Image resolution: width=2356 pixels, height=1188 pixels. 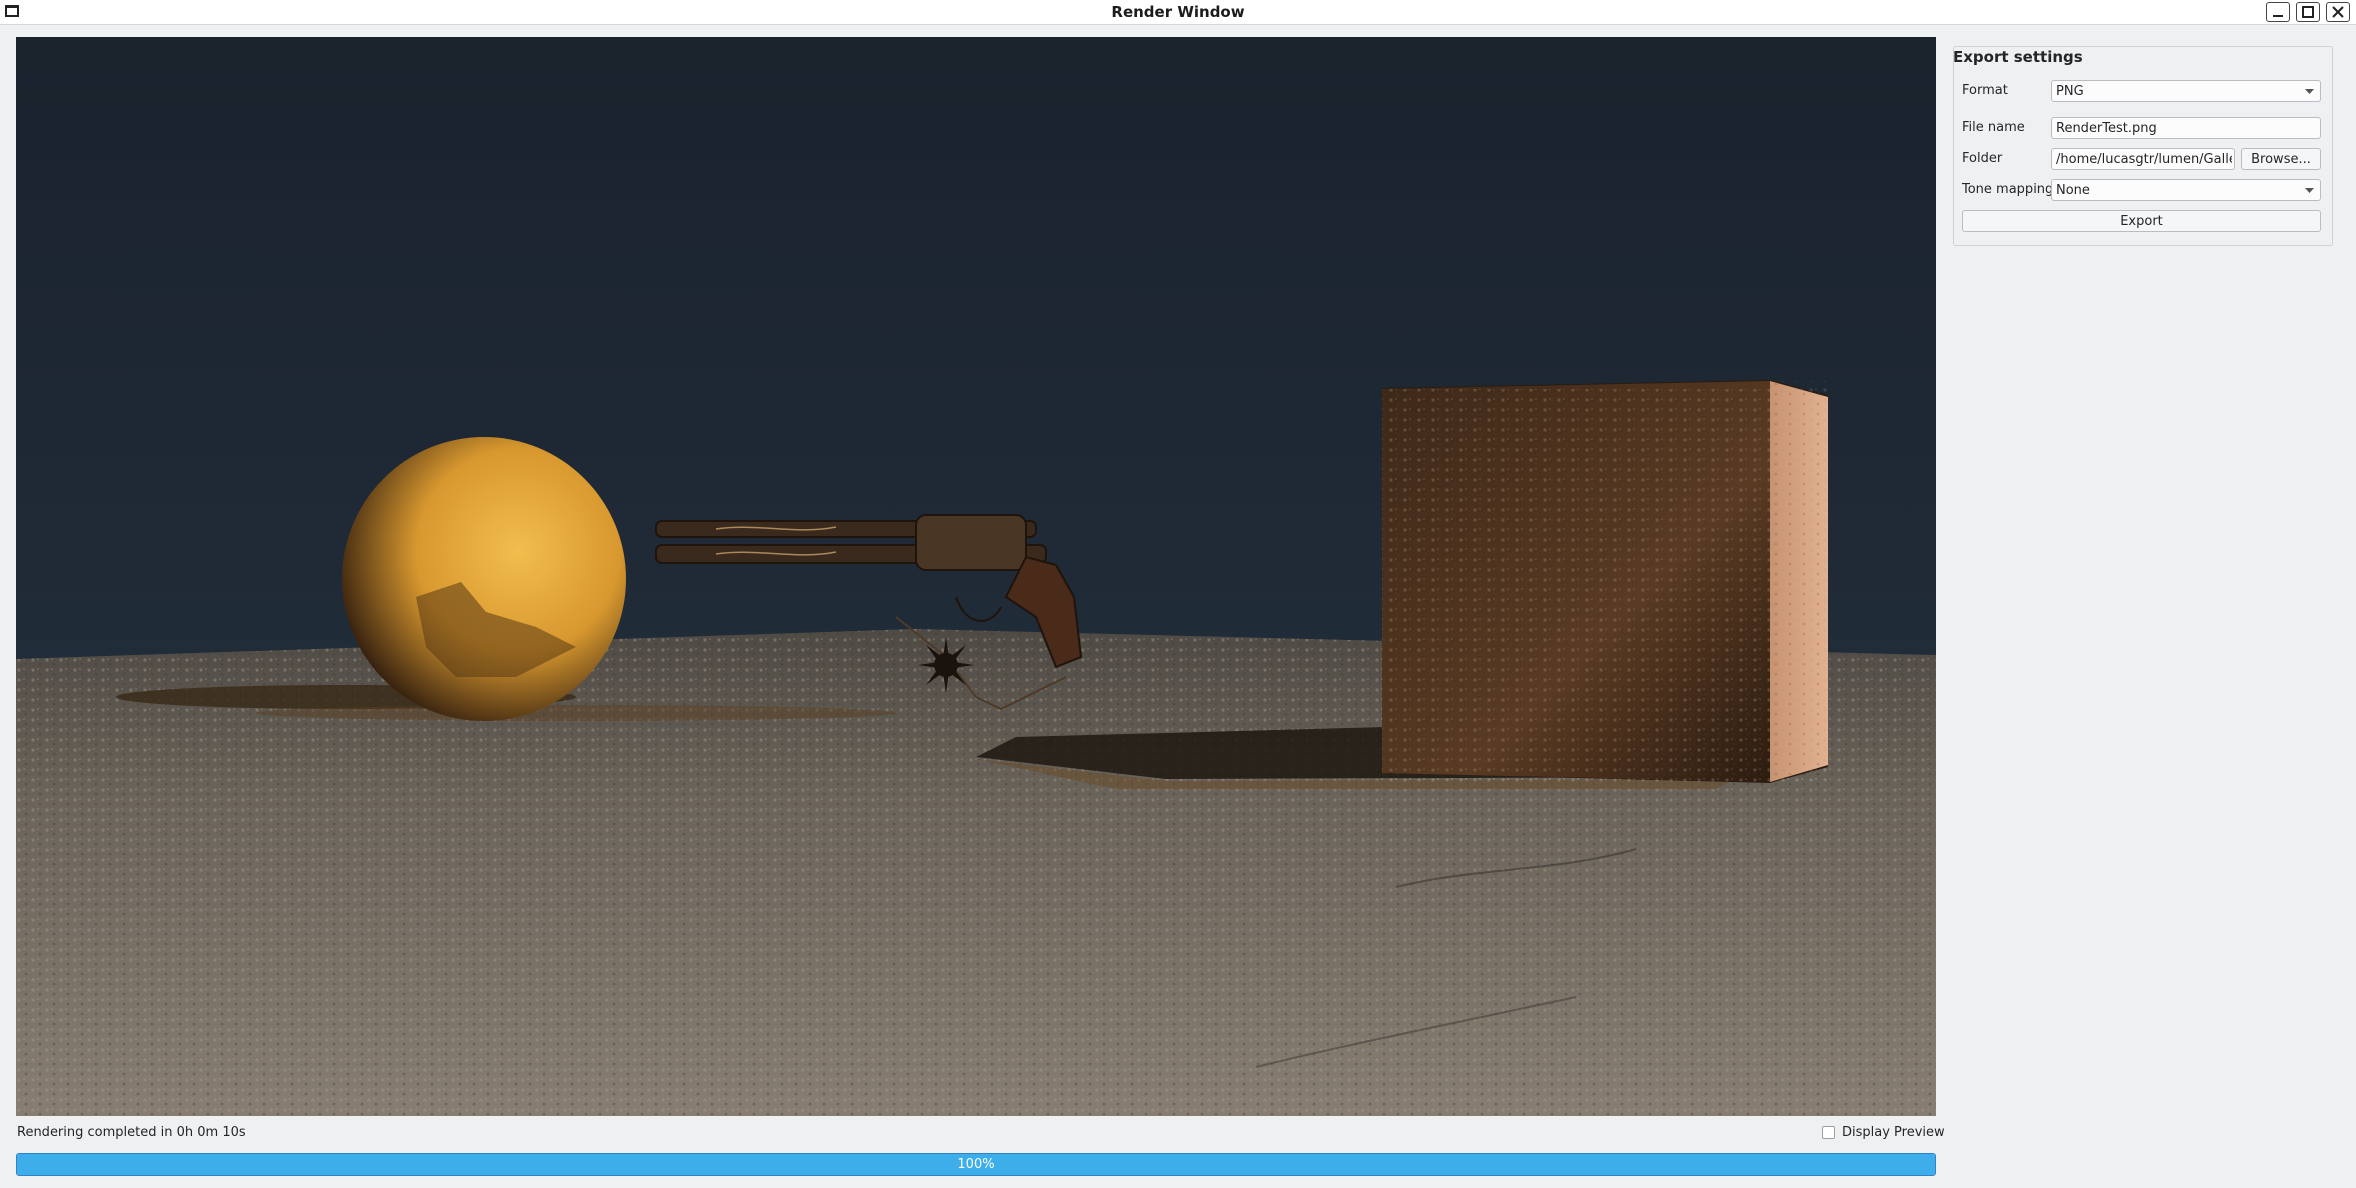 What do you see at coordinates (2278, 12) in the screenshot?
I see `minimize-button` at bounding box center [2278, 12].